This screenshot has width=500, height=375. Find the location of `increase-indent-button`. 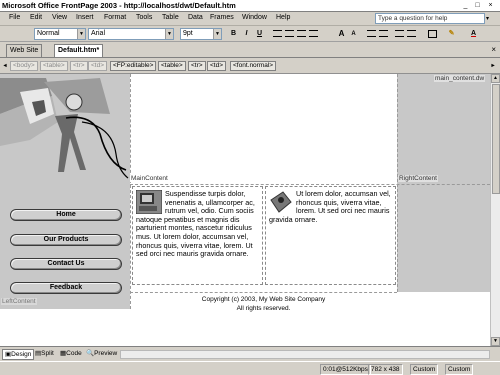

increase-indent-button is located at coordinates (411, 34).